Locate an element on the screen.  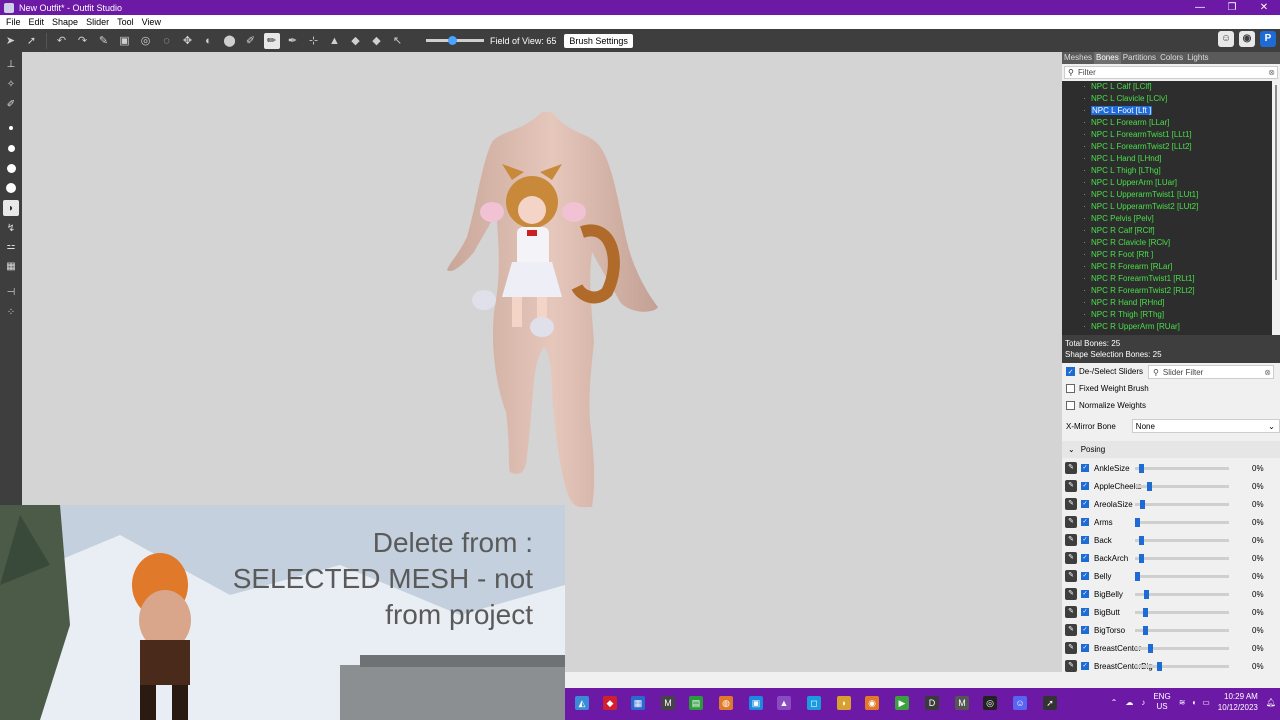
fov-slider-thumb is located at coordinates (452, 40).